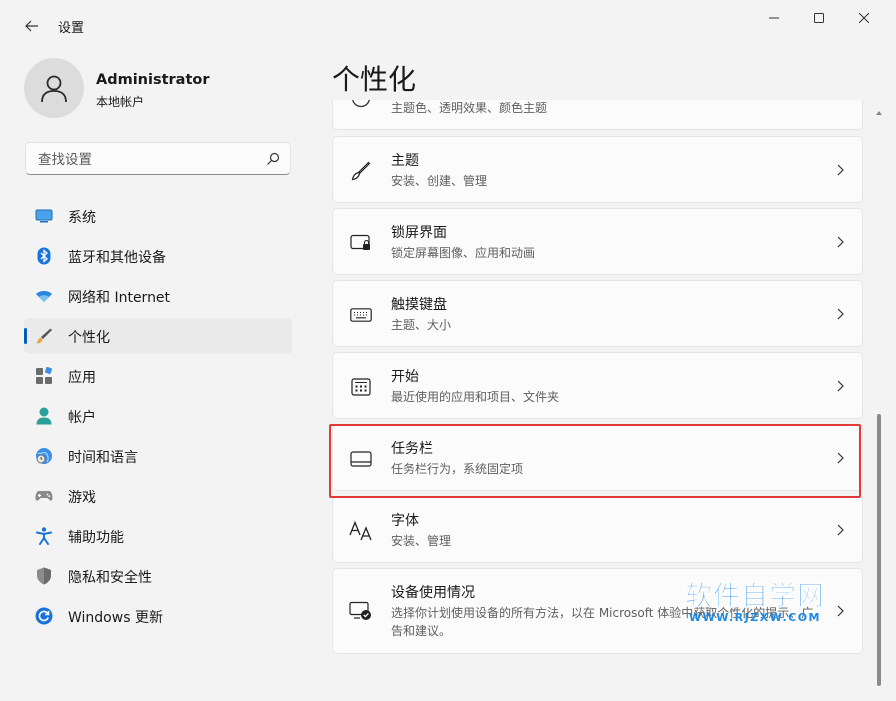  What do you see at coordinates (159, 89) in the screenshot?
I see `user-profile: Administrator 本地帐户` at bounding box center [159, 89].